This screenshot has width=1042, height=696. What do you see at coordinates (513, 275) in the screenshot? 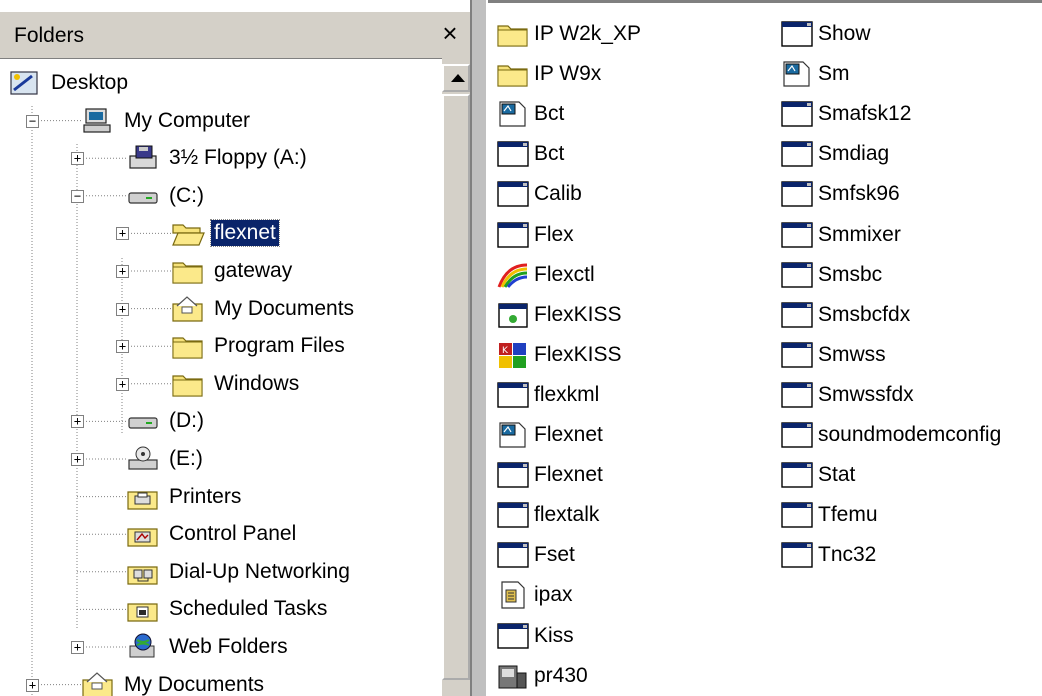
I see `rainbow-app-icon` at bounding box center [513, 275].